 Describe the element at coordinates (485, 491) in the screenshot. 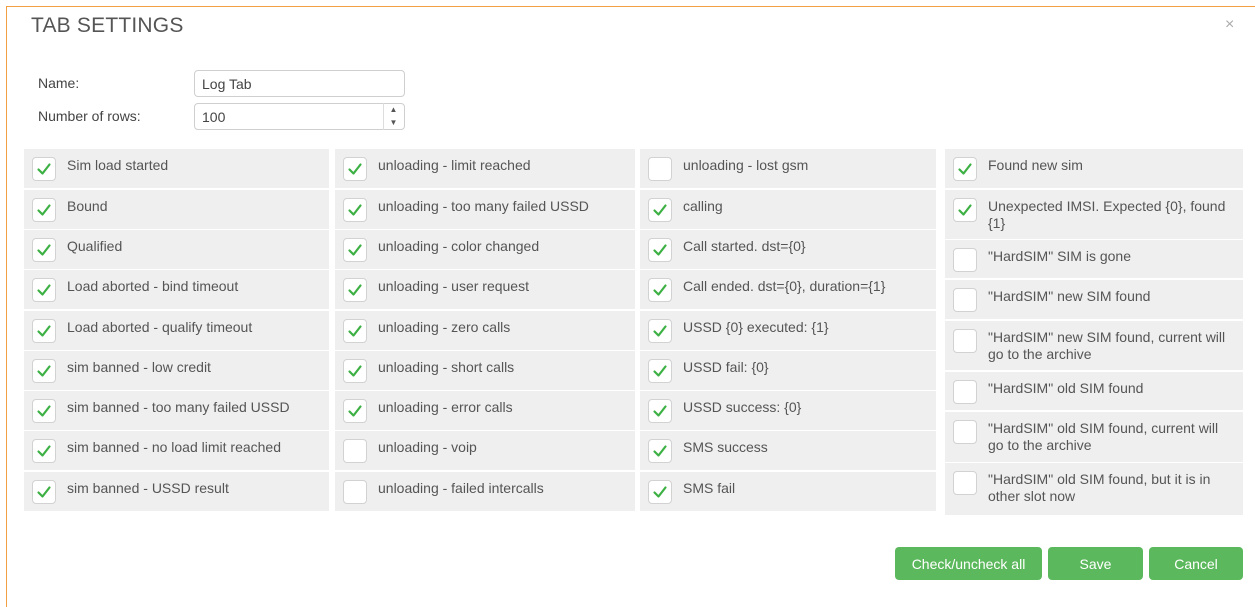

I see `checkbox-item: unloading - failed intercalls` at that location.